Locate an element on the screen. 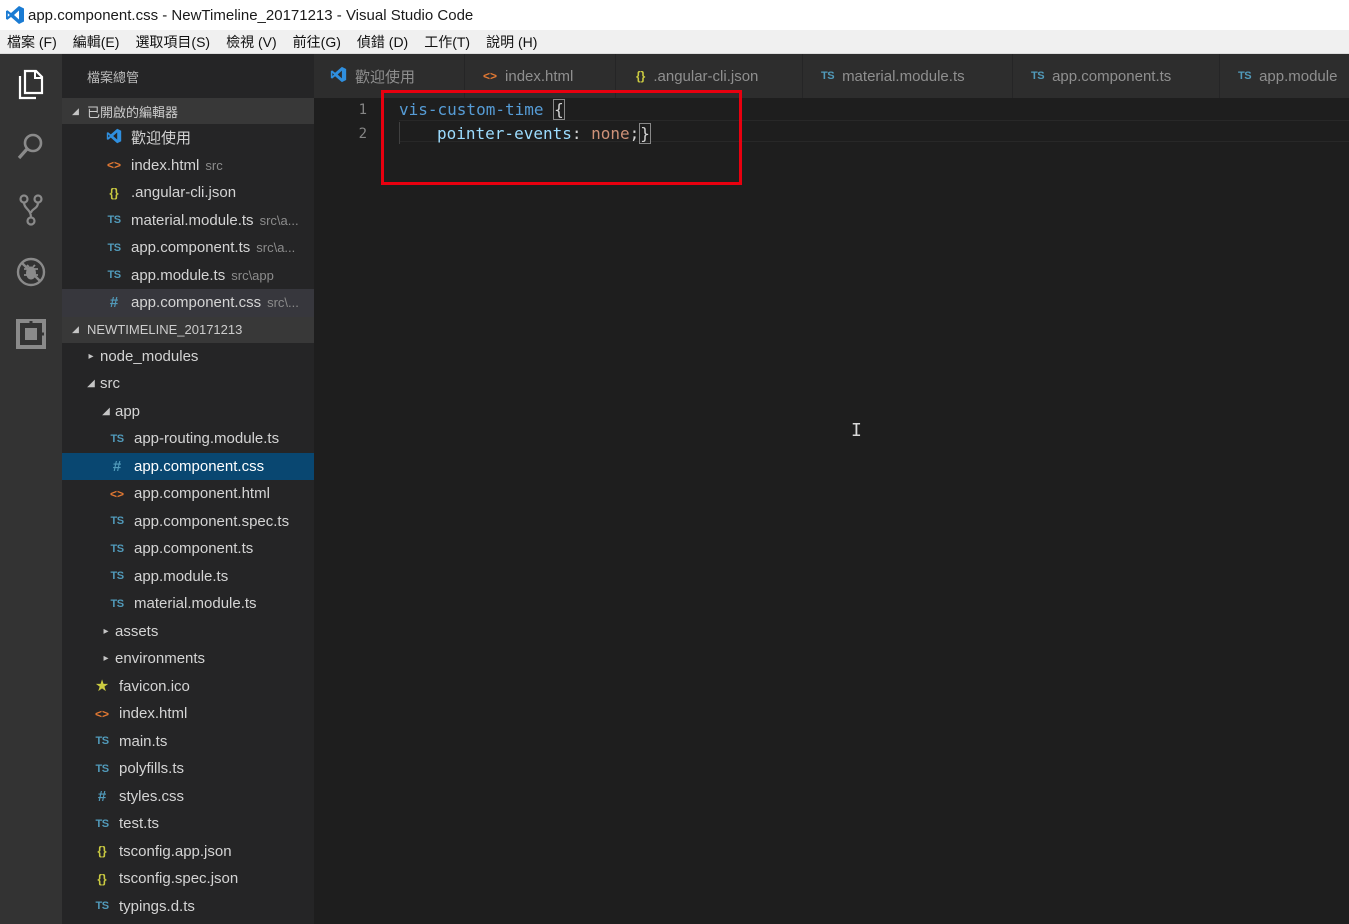 The image size is (1349, 924). folder-name: environments is located at coordinates (160, 659).